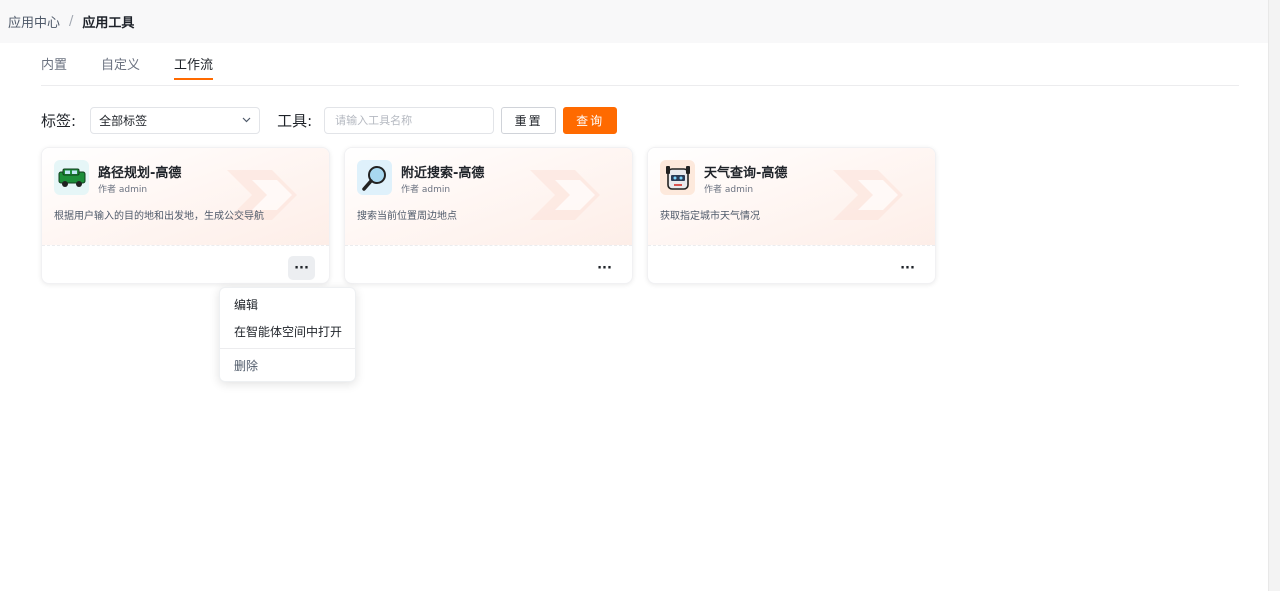  I want to click on menu-item-edit: 编辑, so click(246, 304).